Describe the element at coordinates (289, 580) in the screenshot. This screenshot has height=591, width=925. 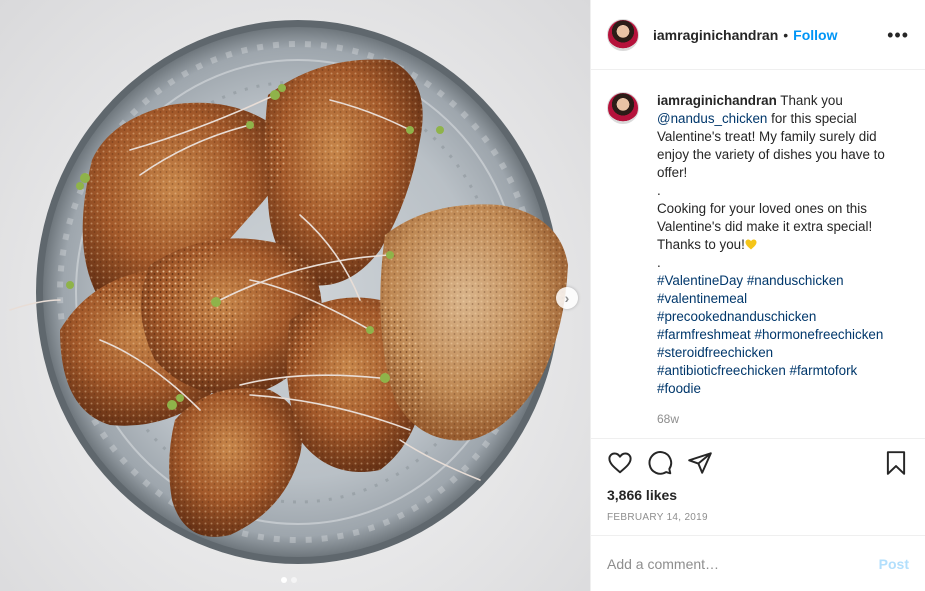
I see `carousel-indicator` at that location.